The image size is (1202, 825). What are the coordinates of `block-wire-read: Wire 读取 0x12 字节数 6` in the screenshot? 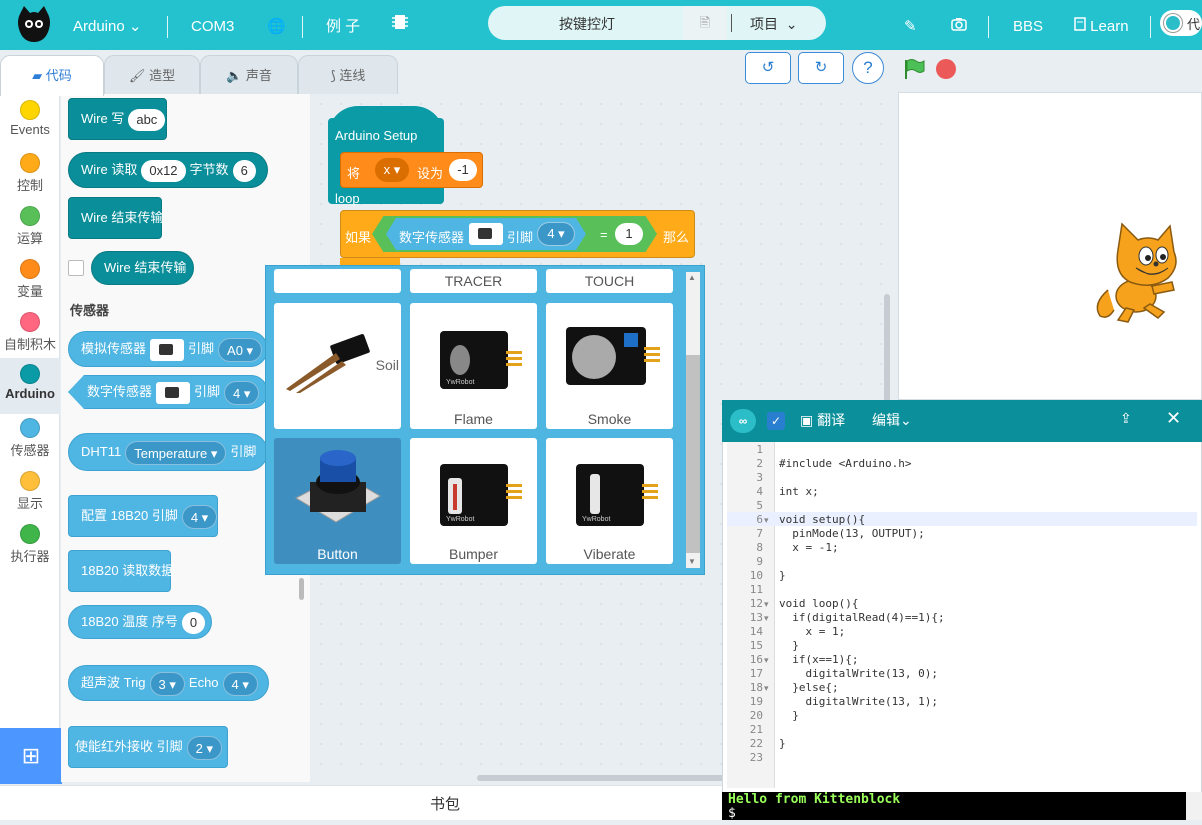 It's located at (168, 170).